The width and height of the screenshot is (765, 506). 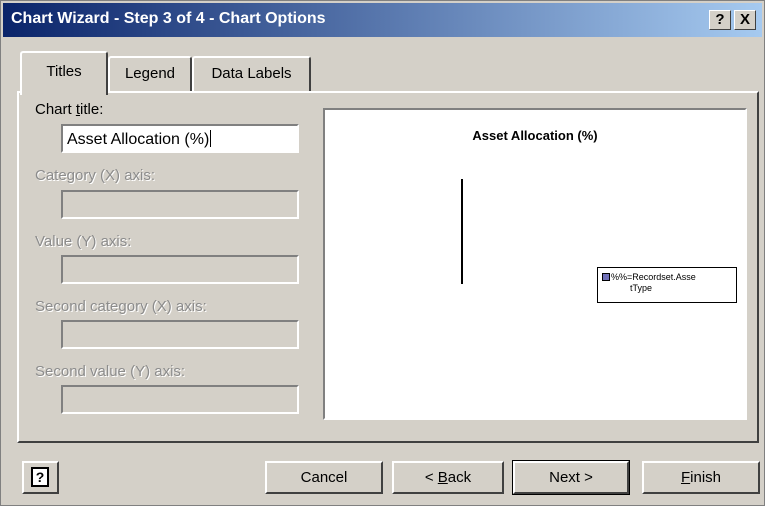 I want to click on category-x-axis-input, so click(x=180, y=204).